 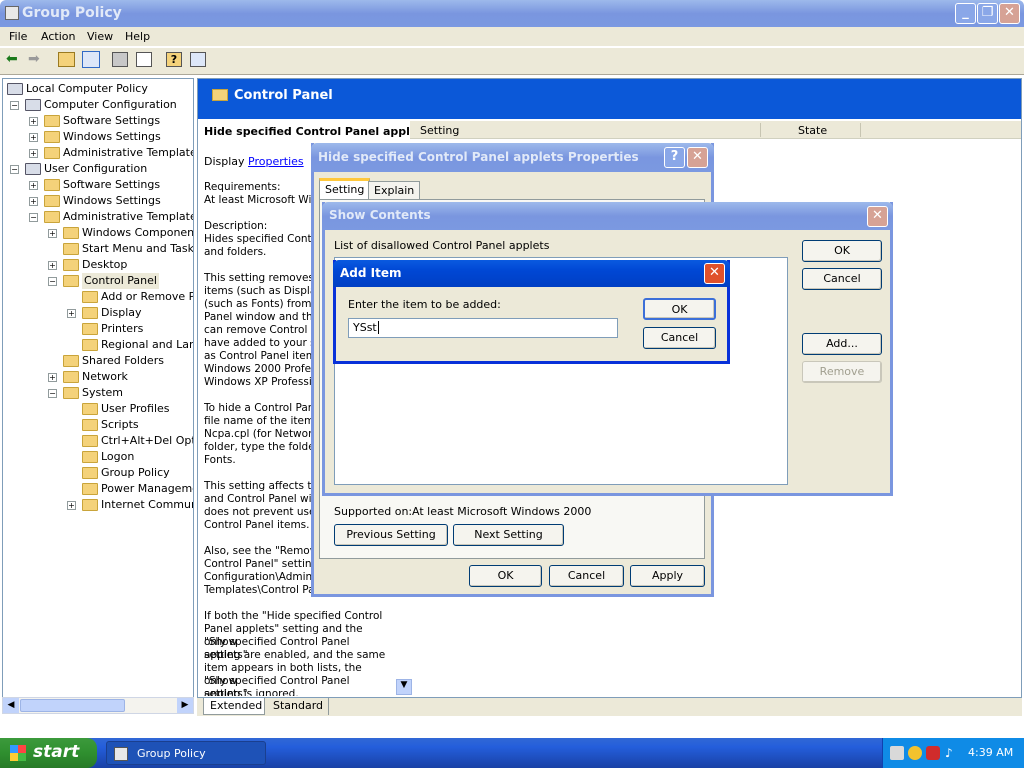 What do you see at coordinates (120, 281) in the screenshot?
I see `tree-item: Control Panel` at bounding box center [120, 281].